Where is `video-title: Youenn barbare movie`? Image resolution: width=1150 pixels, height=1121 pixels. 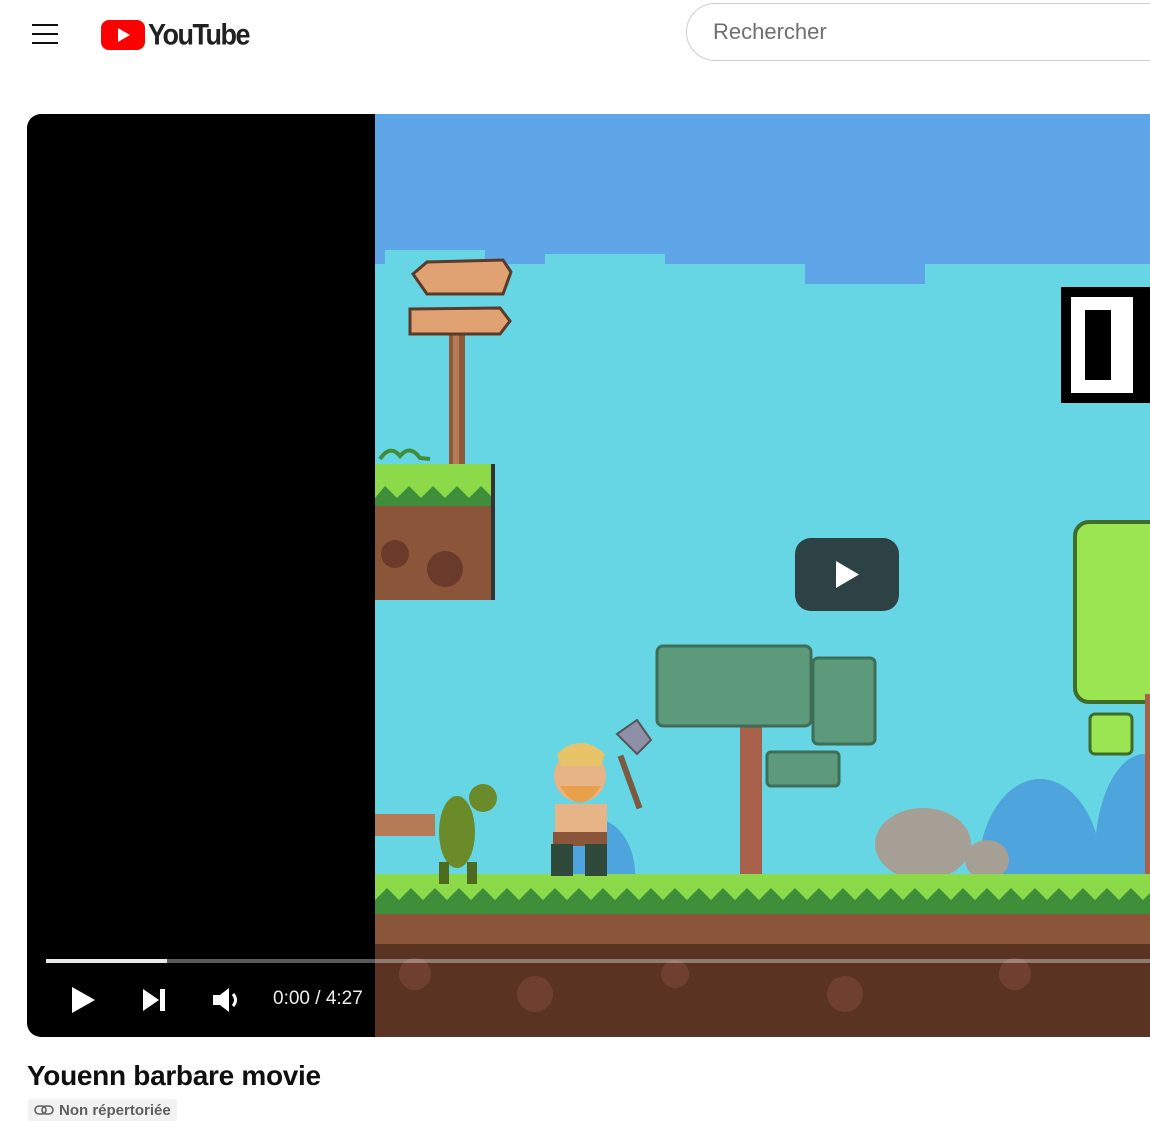
video-title: Youenn barbare movie is located at coordinates (174, 1075).